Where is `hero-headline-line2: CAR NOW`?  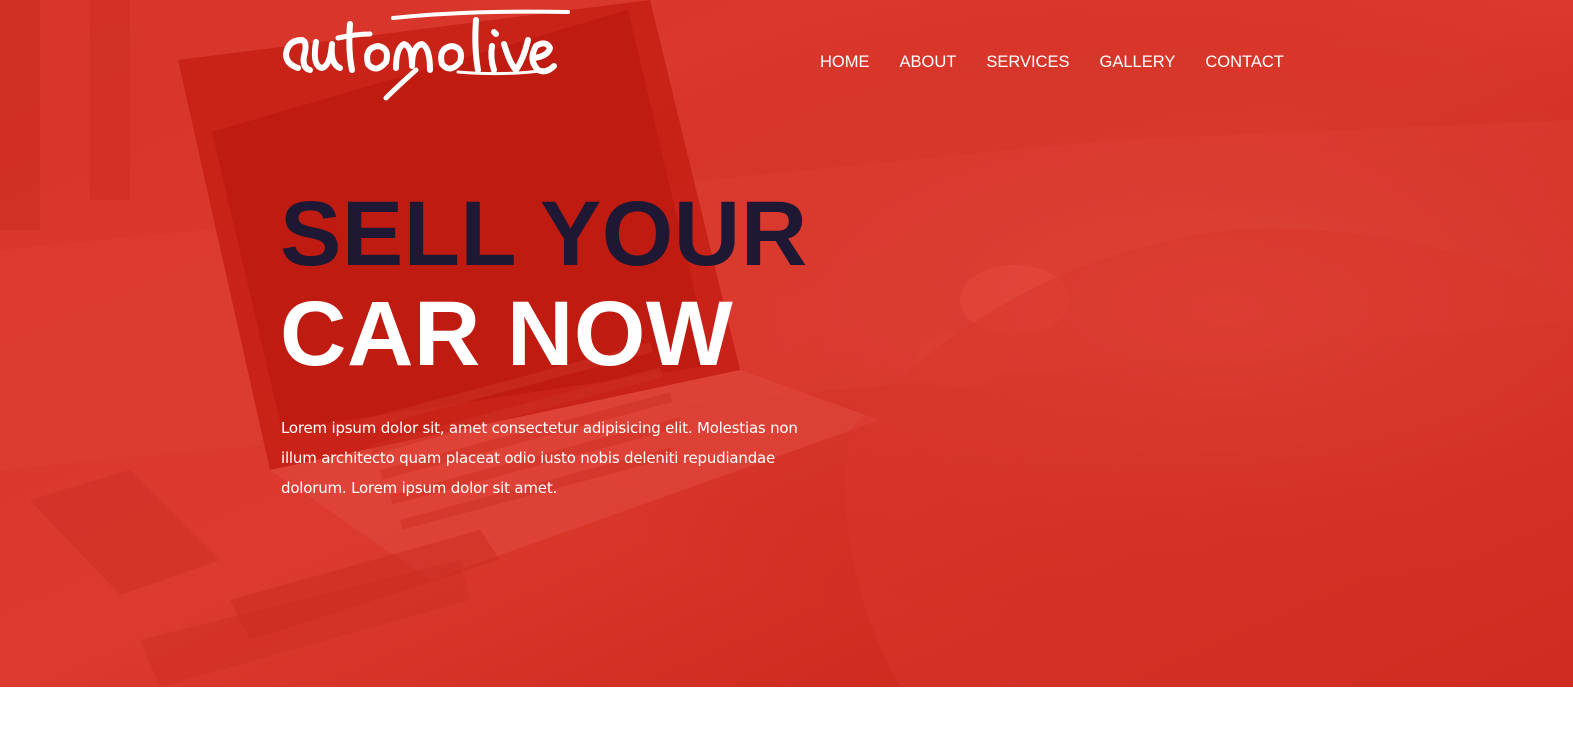
hero-headline-line2: CAR NOW is located at coordinates (507, 334).